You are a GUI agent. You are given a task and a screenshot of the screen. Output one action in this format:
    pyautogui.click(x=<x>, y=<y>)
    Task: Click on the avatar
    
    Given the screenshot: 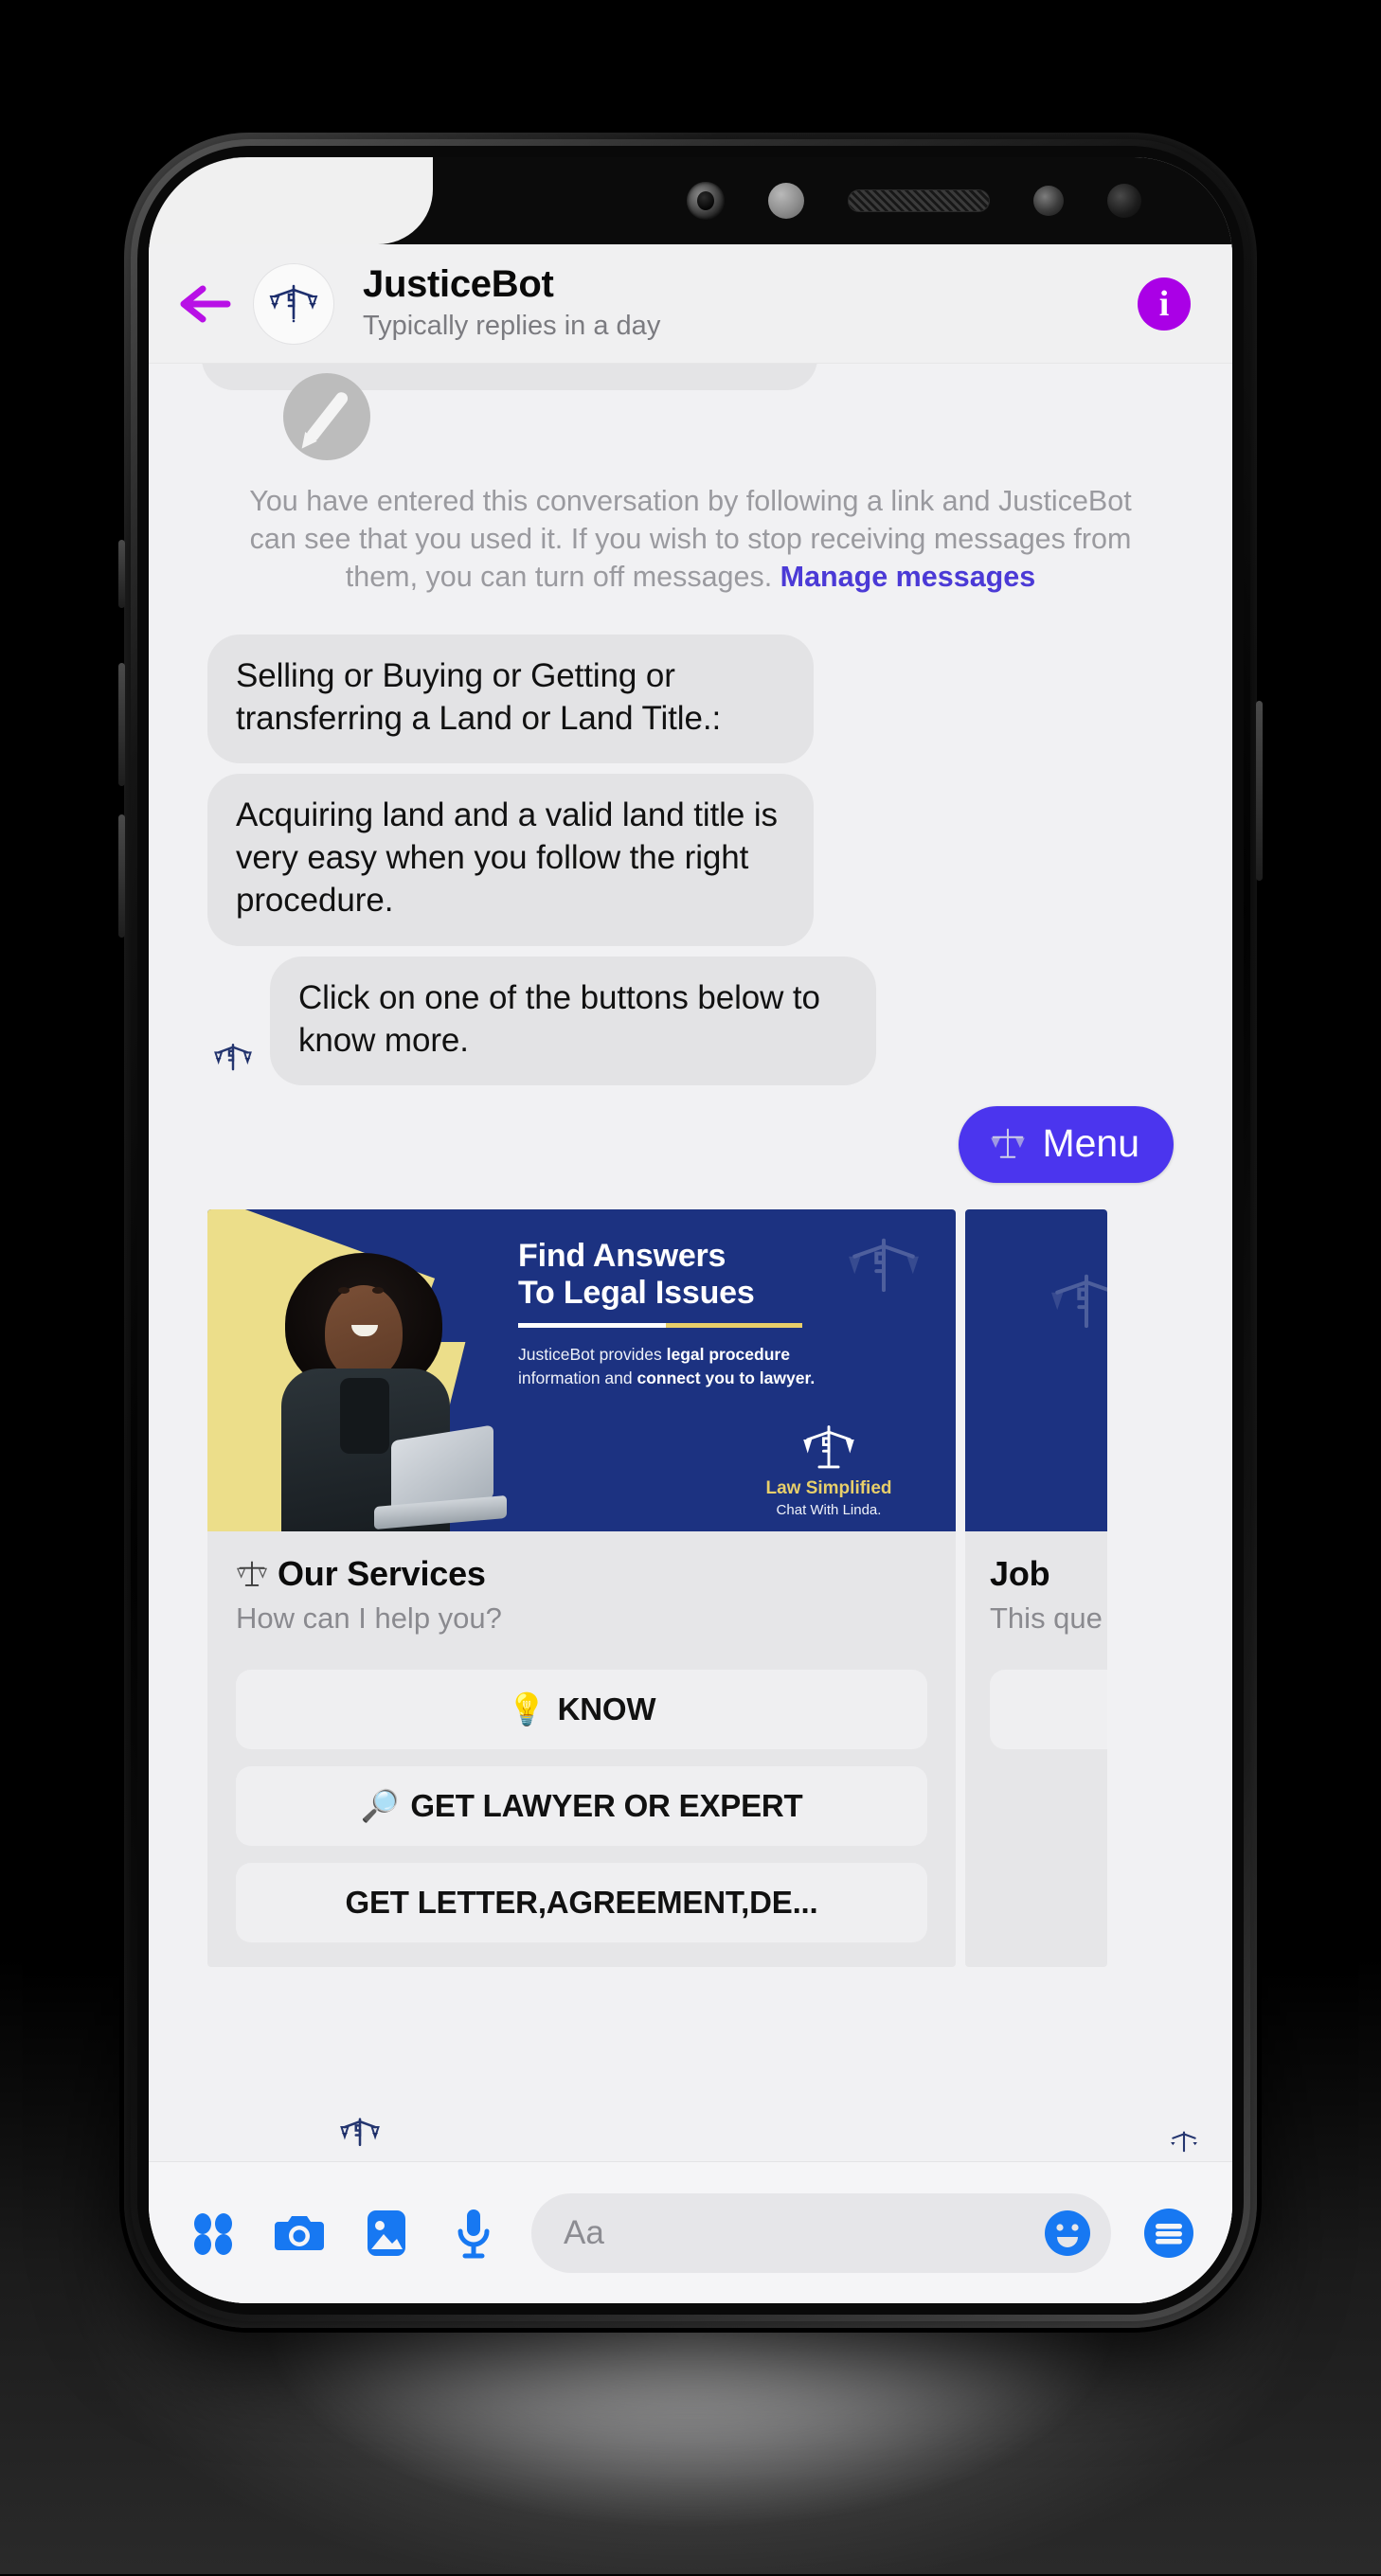 What is the action you would take?
    pyautogui.click(x=293, y=304)
    